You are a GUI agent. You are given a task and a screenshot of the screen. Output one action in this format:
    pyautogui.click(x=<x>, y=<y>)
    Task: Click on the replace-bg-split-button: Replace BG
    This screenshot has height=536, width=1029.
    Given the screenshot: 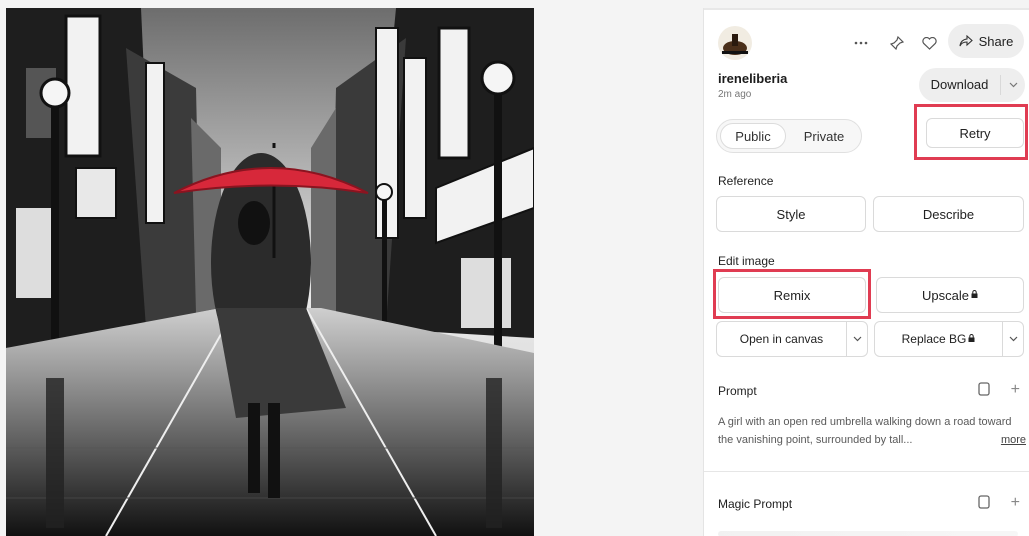 What is the action you would take?
    pyautogui.click(x=949, y=339)
    